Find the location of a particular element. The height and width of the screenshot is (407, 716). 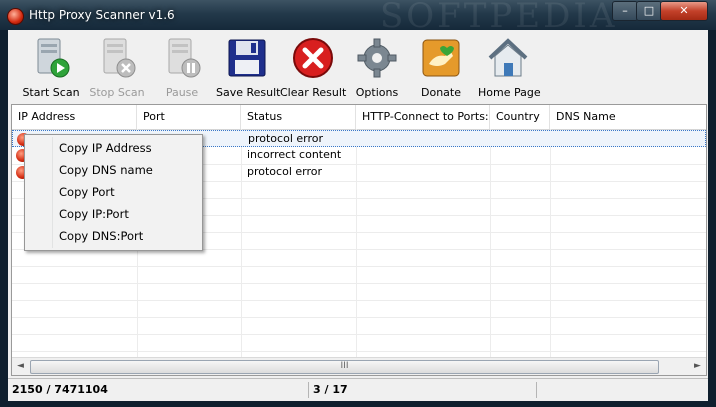

menu-gutter is located at coordinates (52, 192).